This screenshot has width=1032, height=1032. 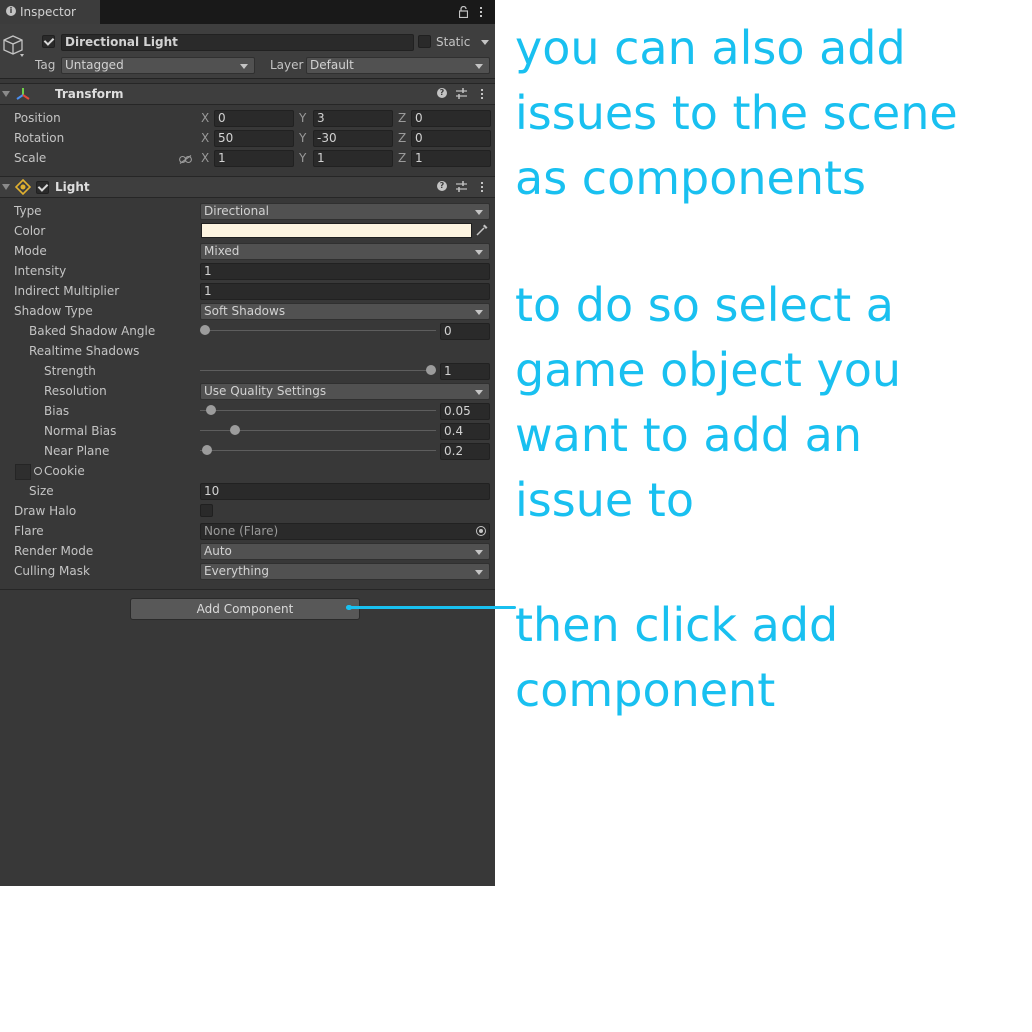 I want to click on near-plane-field: 0.2, so click(x=465, y=451).